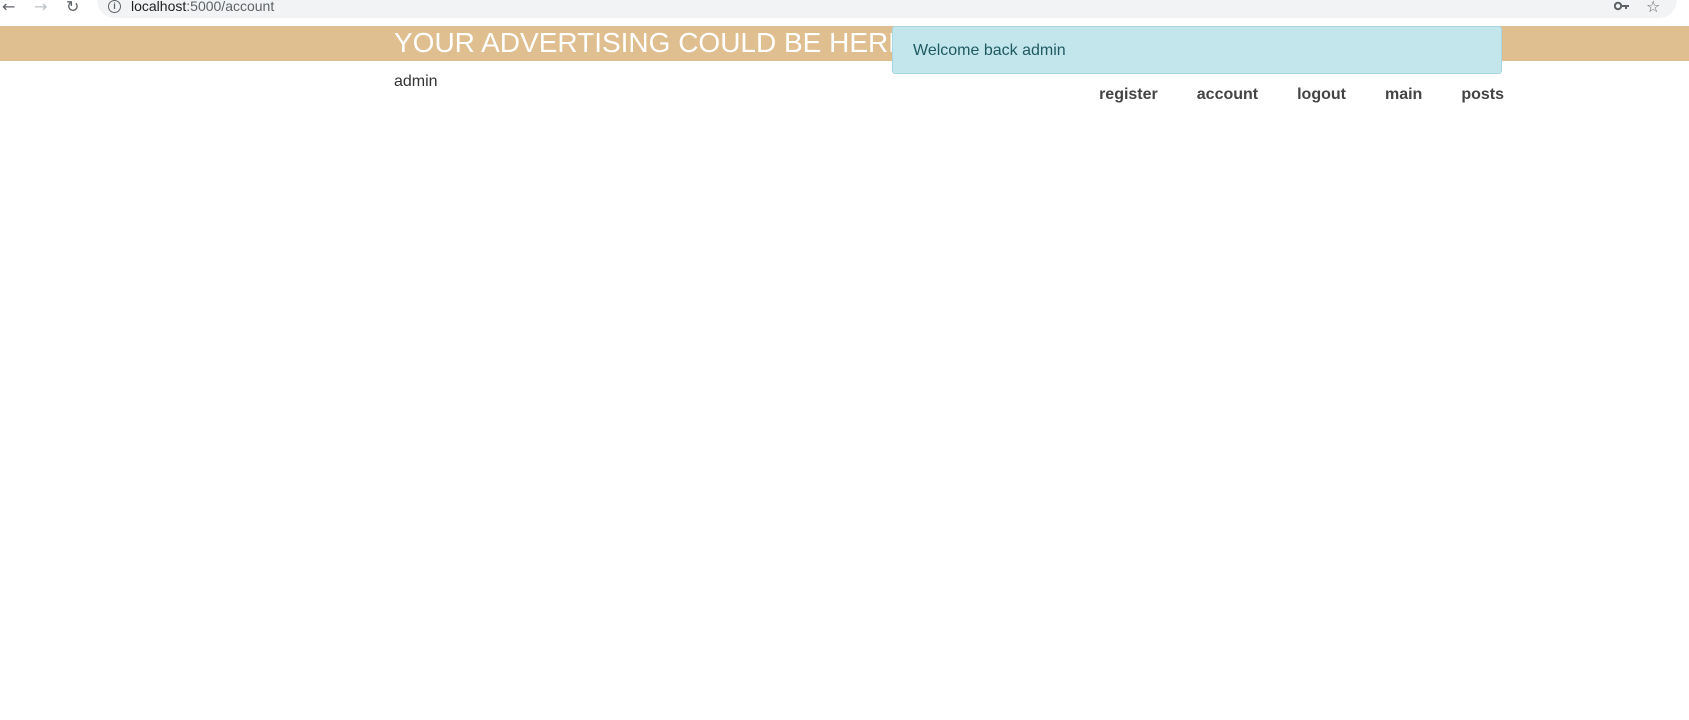 This screenshot has height=720, width=1689. Describe the element at coordinates (72, 7) in the screenshot. I see `reload-icon: ↻` at that location.